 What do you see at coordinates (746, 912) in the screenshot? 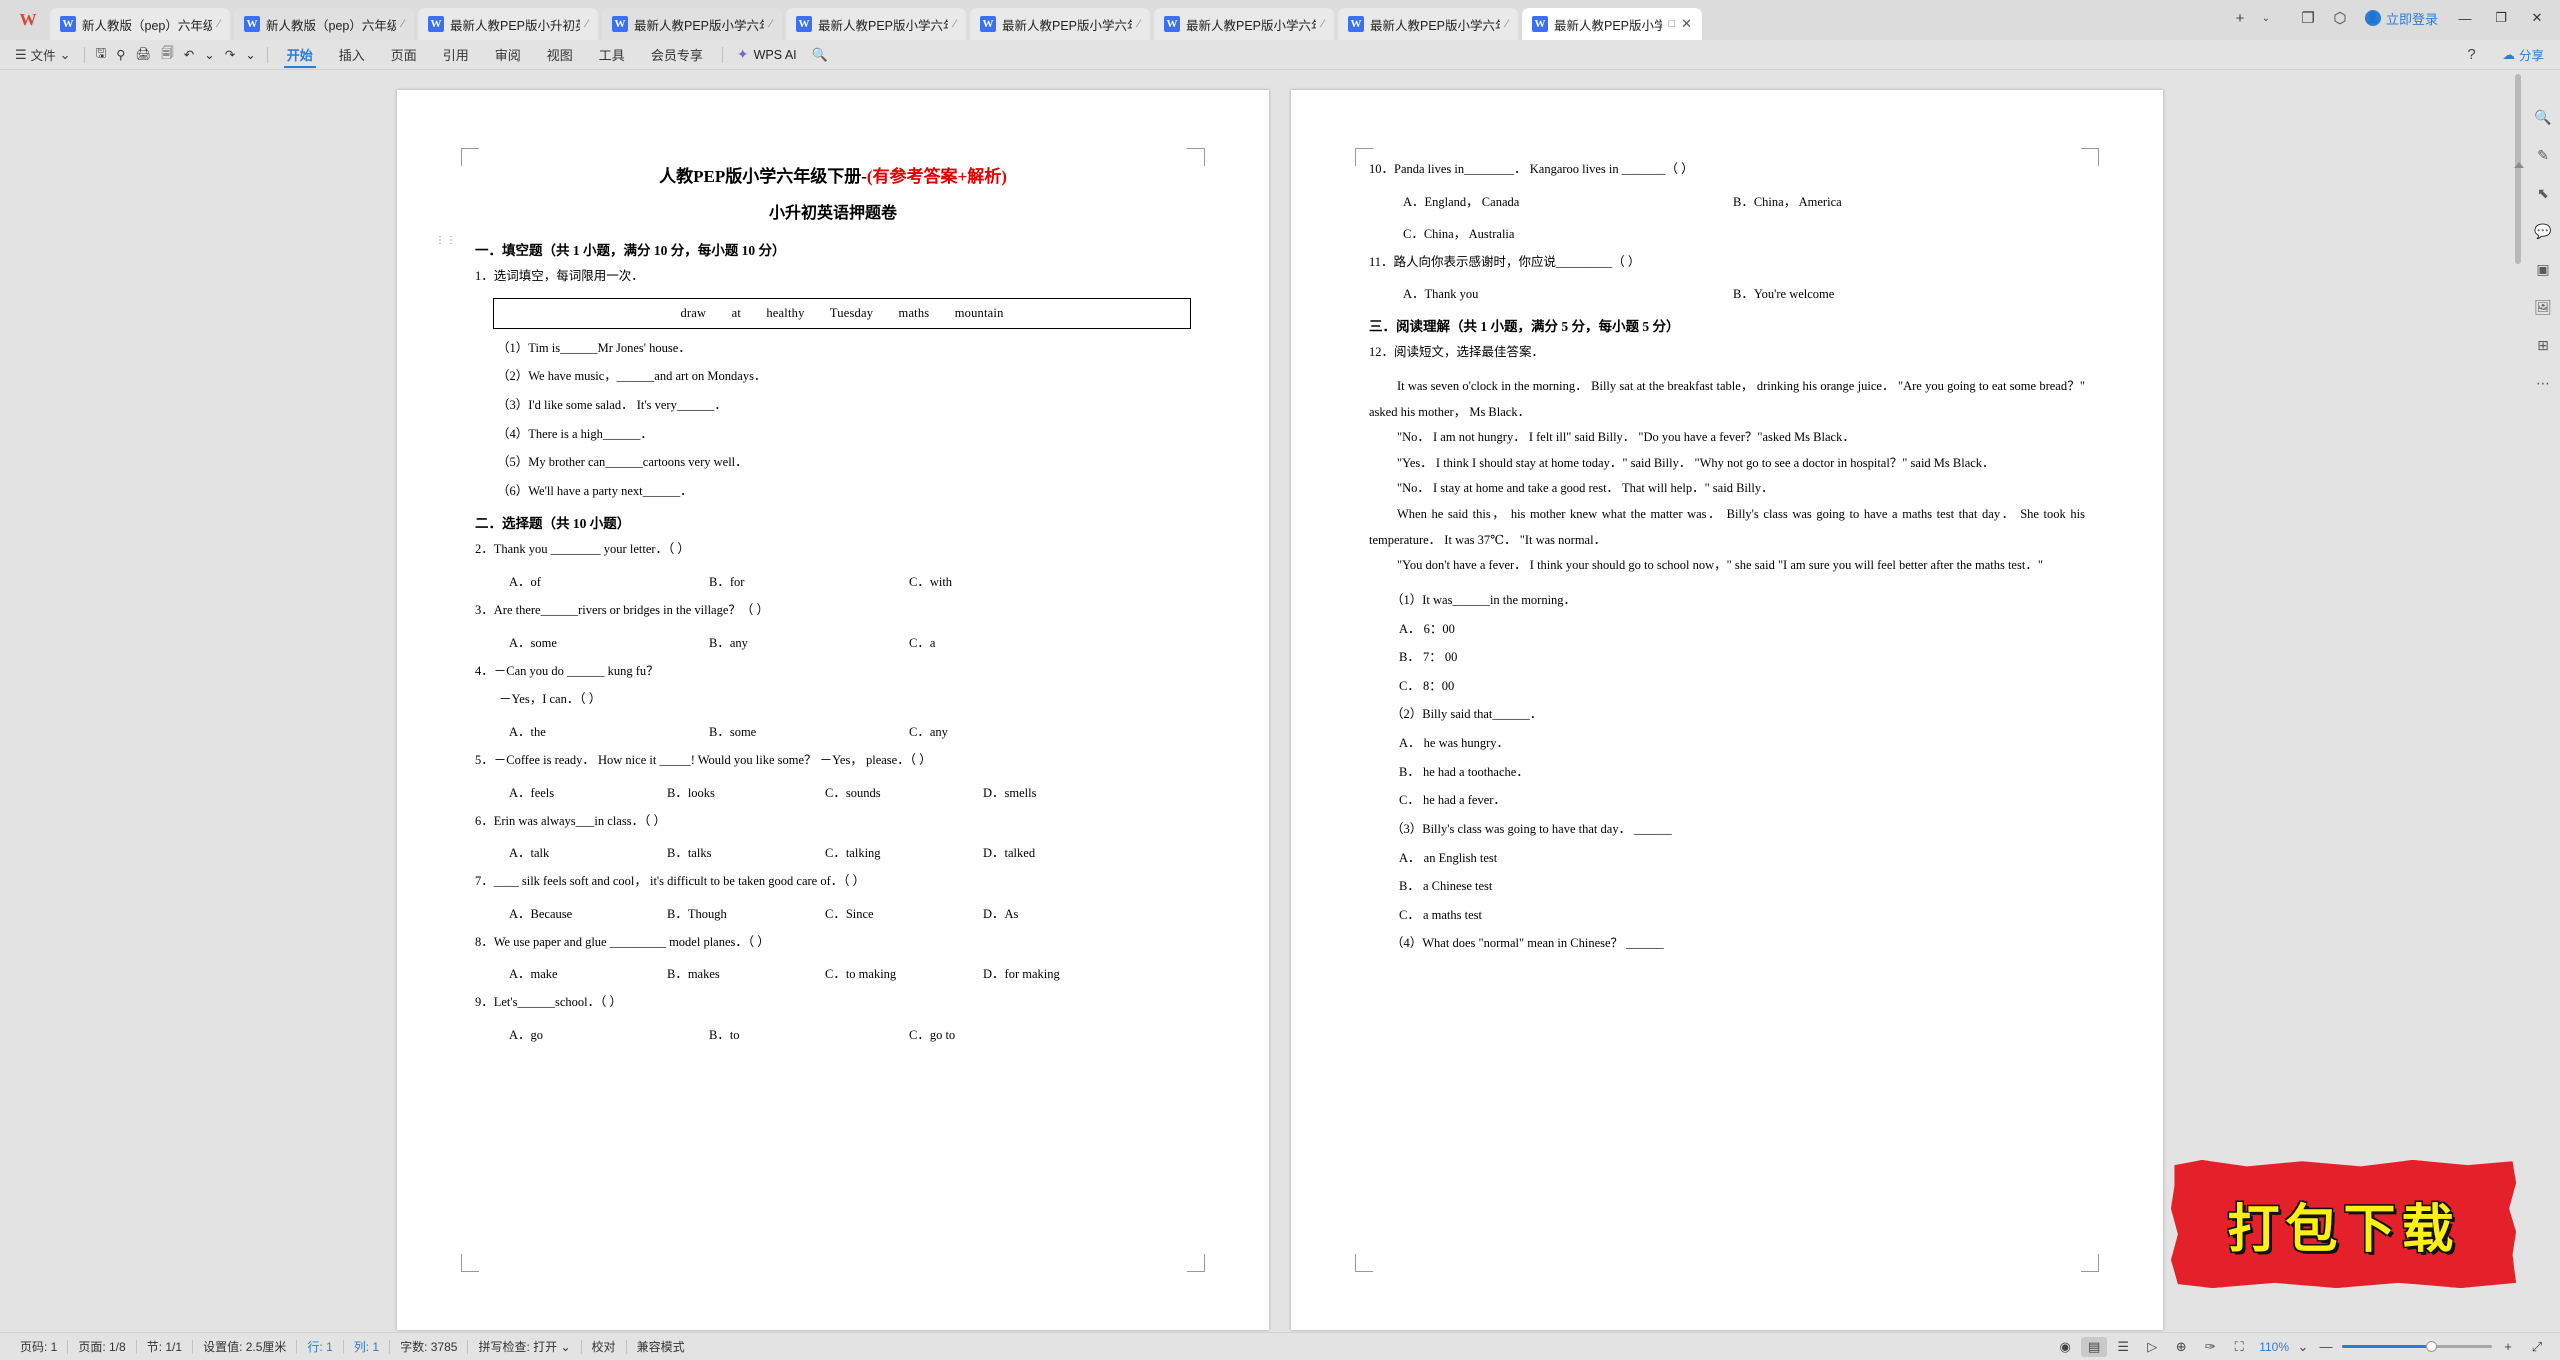
I see `option: B．Though` at bounding box center [746, 912].